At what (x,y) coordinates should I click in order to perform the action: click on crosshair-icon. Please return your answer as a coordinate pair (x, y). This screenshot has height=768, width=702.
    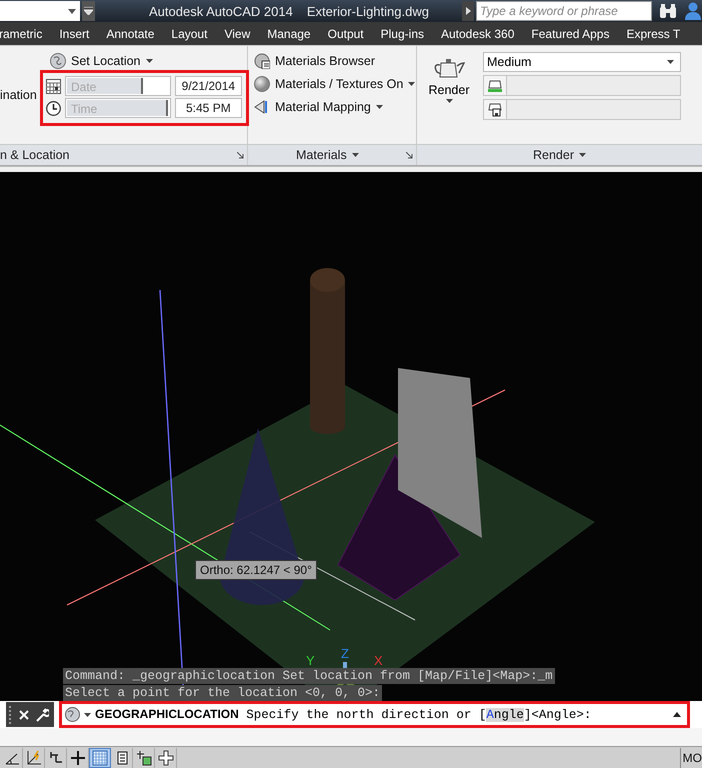
    Looking at the image, I should click on (78, 758).